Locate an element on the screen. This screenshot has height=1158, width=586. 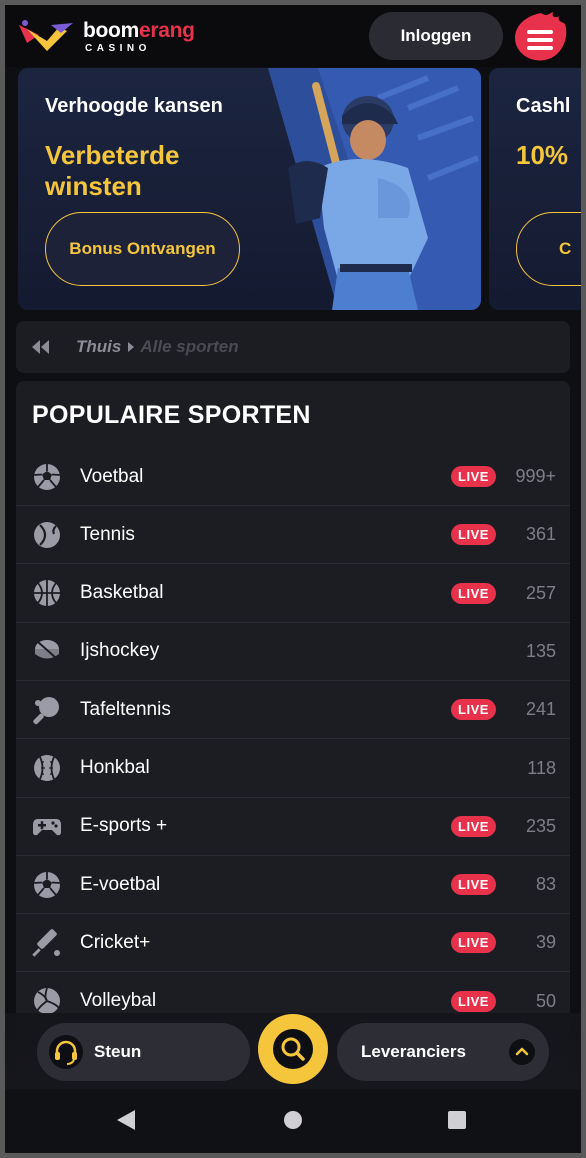
sport-name: Volleybal is located at coordinates (118, 1001).